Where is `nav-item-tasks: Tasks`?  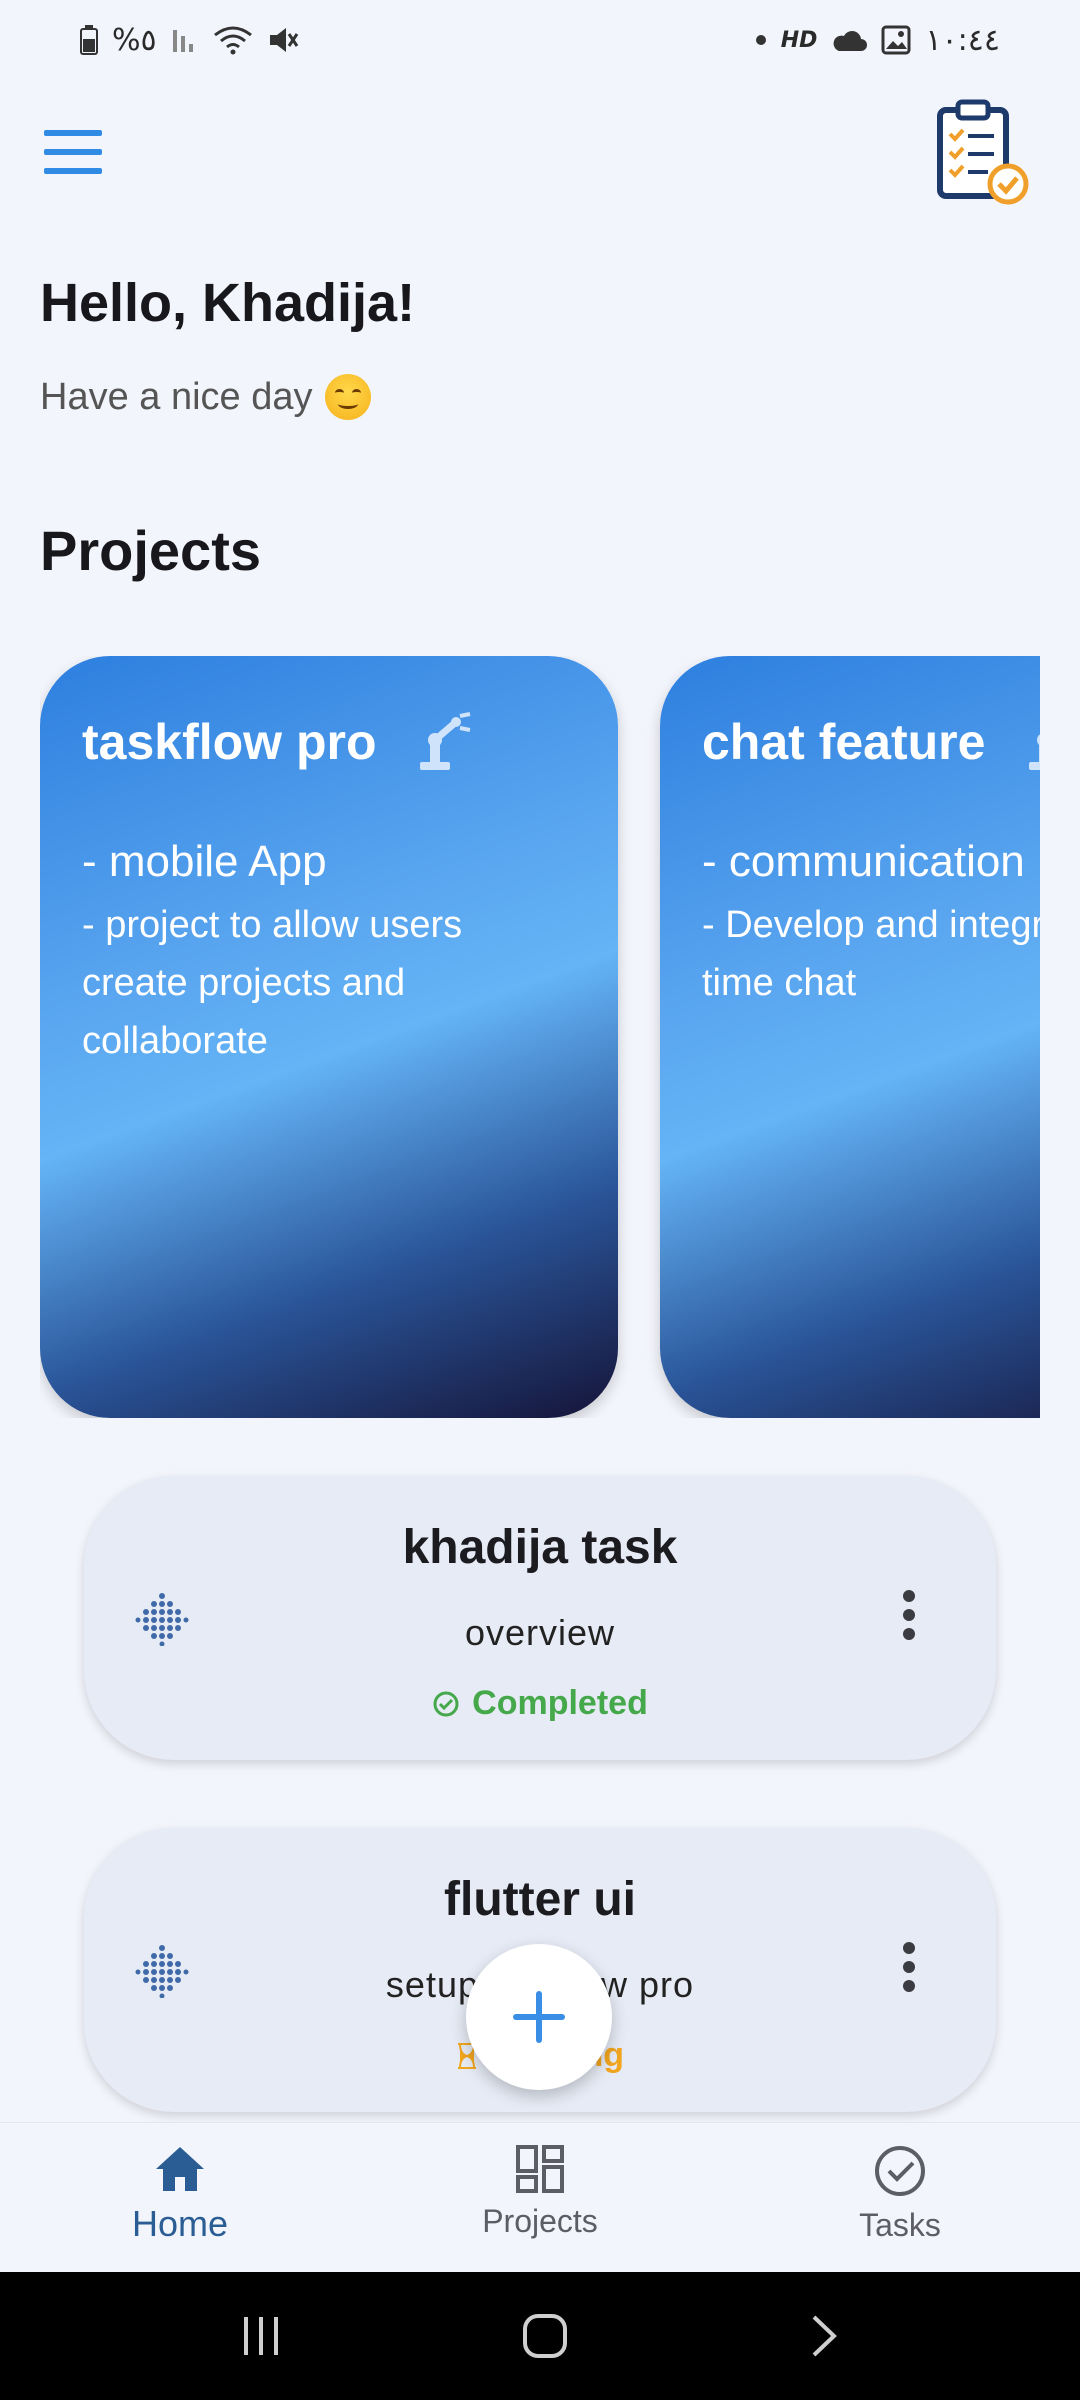
nav-item-tasks: Tasks is located at coordinates (900, 2197).